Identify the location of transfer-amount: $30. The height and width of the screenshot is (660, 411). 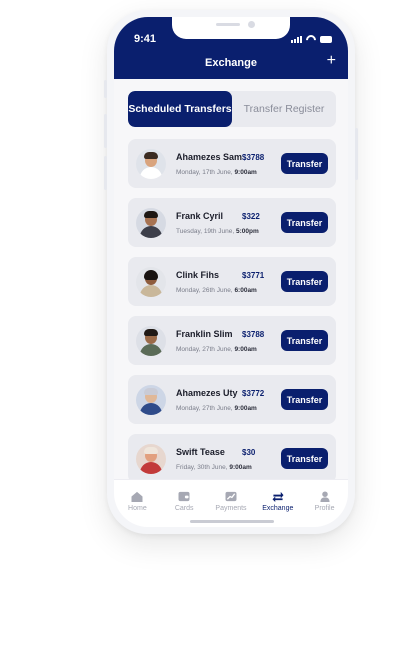
(249, 452).